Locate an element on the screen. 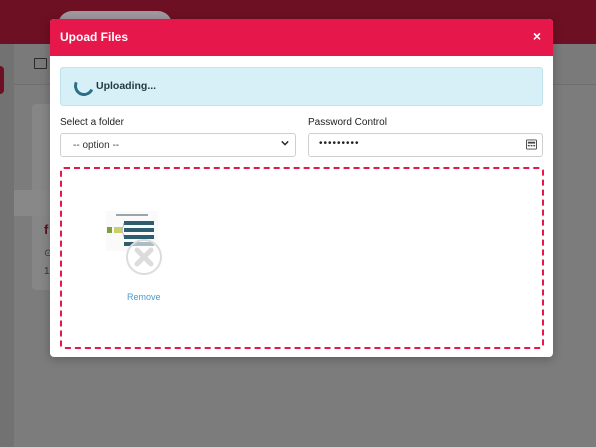 This screenshot has width=596, height=447. password-field: ••••••••• is located at coordinates (425, 145).